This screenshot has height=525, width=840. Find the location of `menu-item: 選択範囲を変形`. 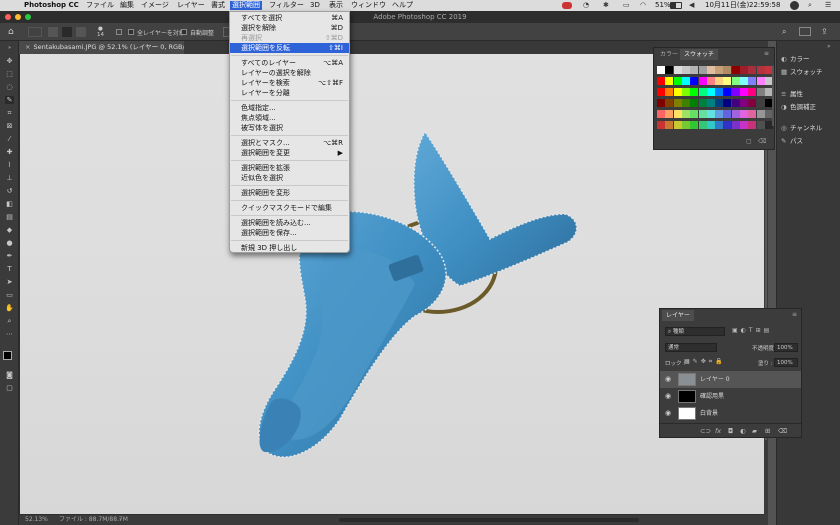

menu-item: 選択範囲を変形 is located at coordinates (289, 193).